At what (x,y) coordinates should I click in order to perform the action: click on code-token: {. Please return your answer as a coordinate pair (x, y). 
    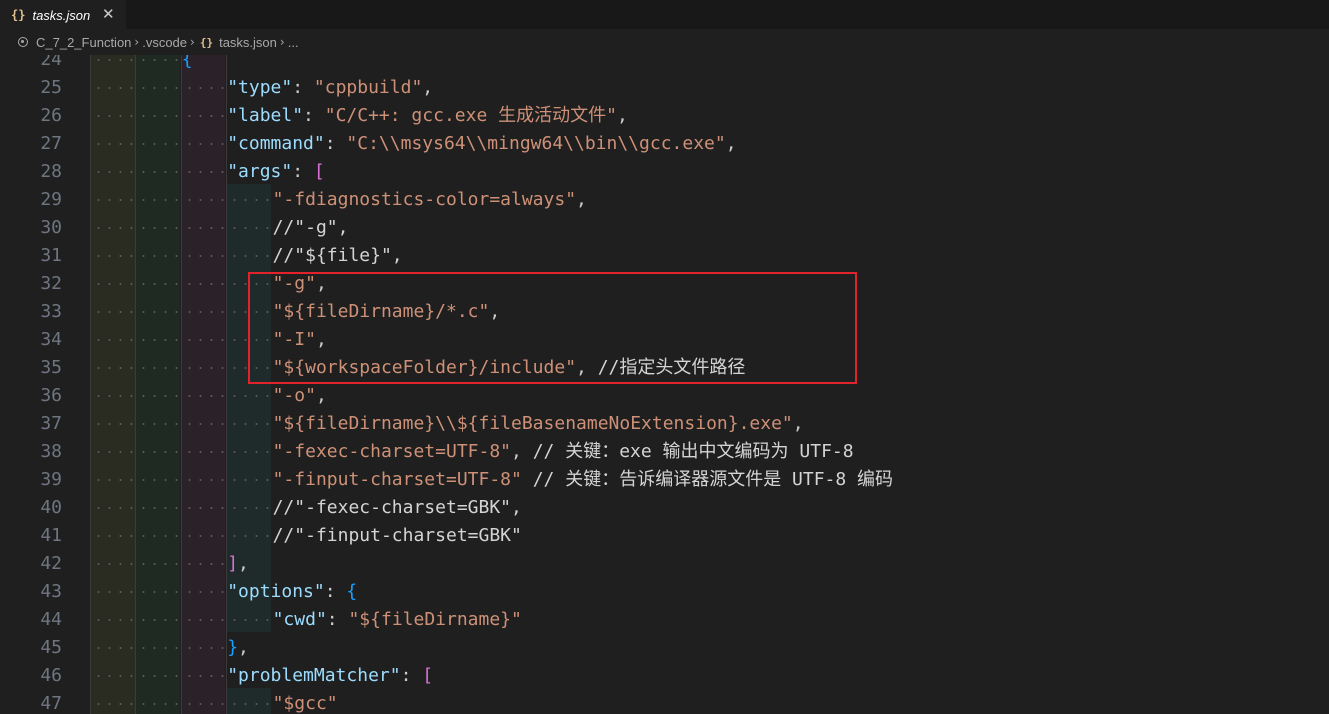
    Looking at the image, I should click on (352, 591).